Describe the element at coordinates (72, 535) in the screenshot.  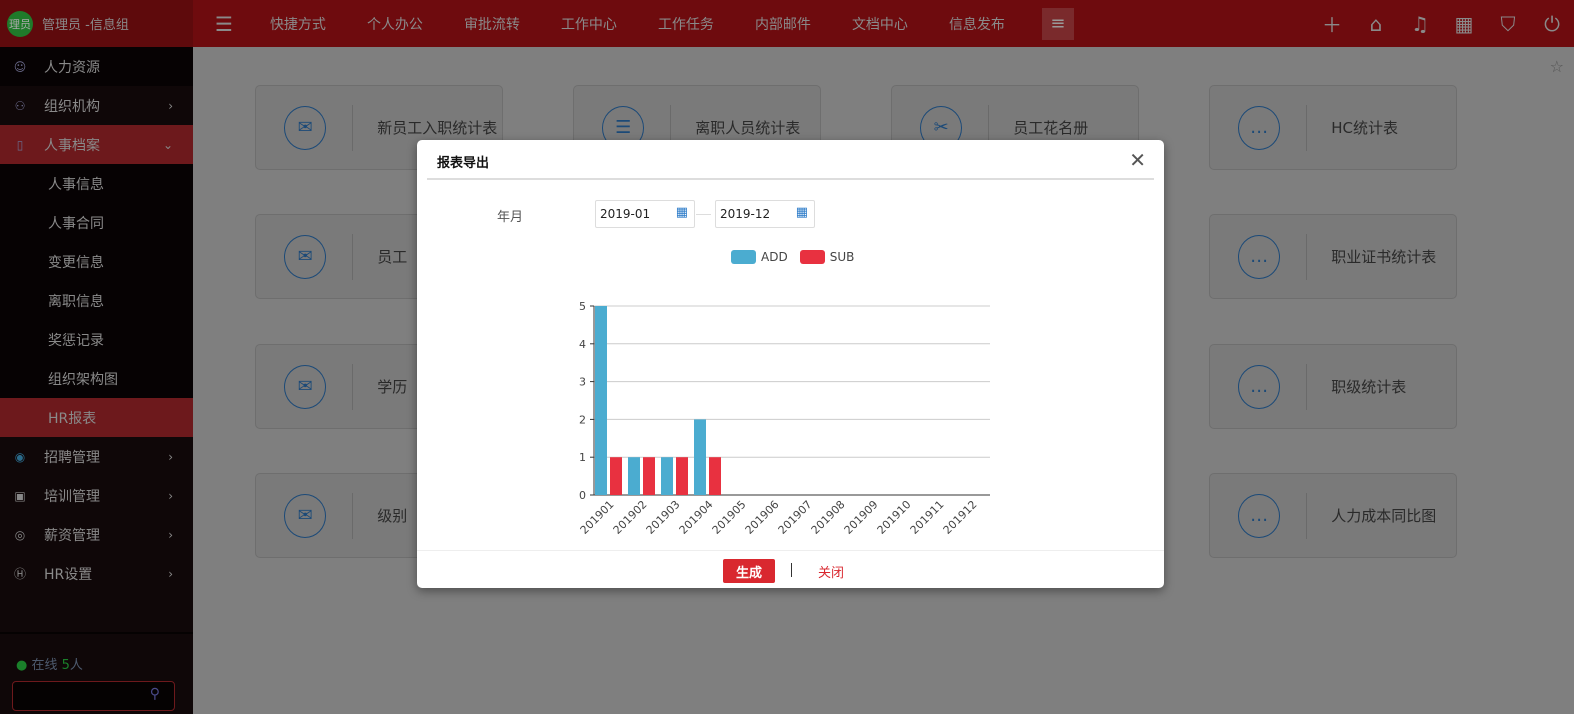
I see `label: 薪资管理` at that location.